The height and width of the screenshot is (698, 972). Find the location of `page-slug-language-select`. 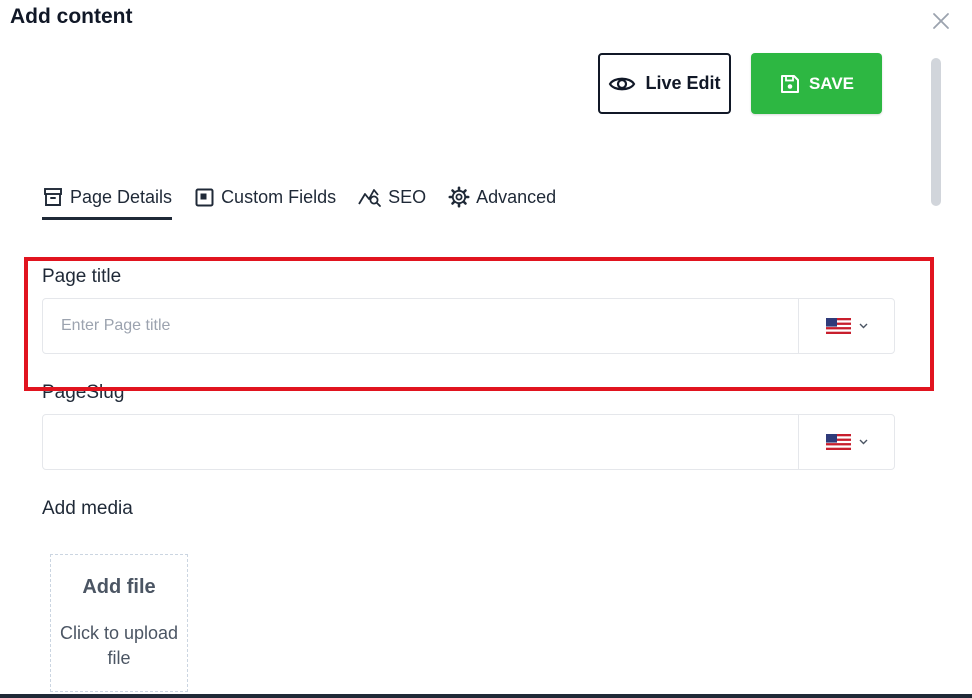

page-slug-language-select is located at coordinates (846, 442).